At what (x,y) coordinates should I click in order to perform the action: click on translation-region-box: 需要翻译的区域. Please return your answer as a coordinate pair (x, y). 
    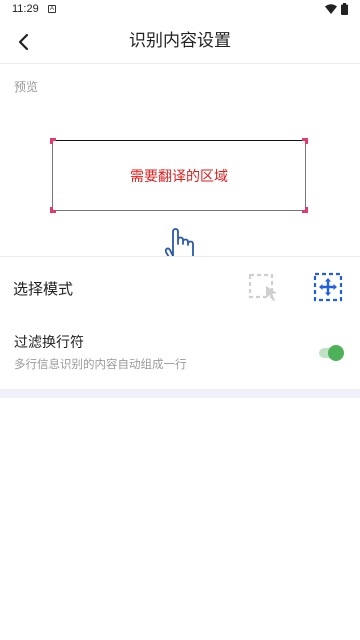
    Looking at the image, I should click on (179, 175).